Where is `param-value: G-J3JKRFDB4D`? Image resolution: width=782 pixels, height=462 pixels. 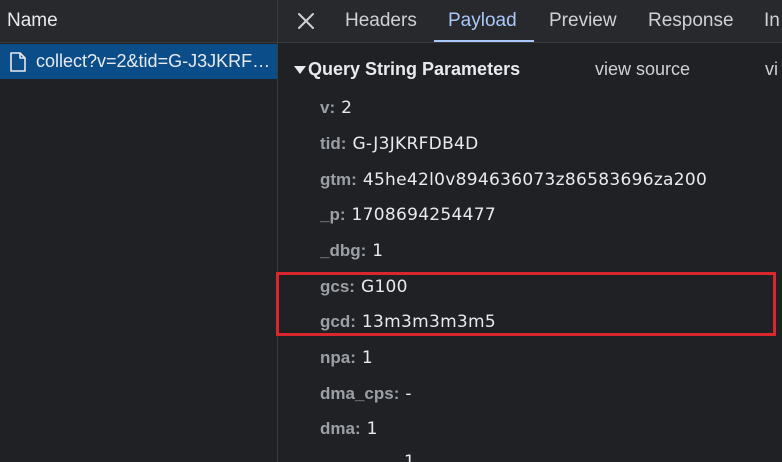 param-value: G-J3JKRFDB4D is located at coordinates (415, 144).